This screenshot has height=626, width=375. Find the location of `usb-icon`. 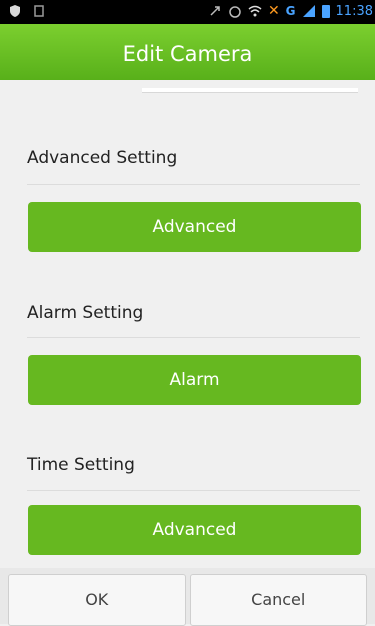

usb-icon is located at coordinates (215, 11).